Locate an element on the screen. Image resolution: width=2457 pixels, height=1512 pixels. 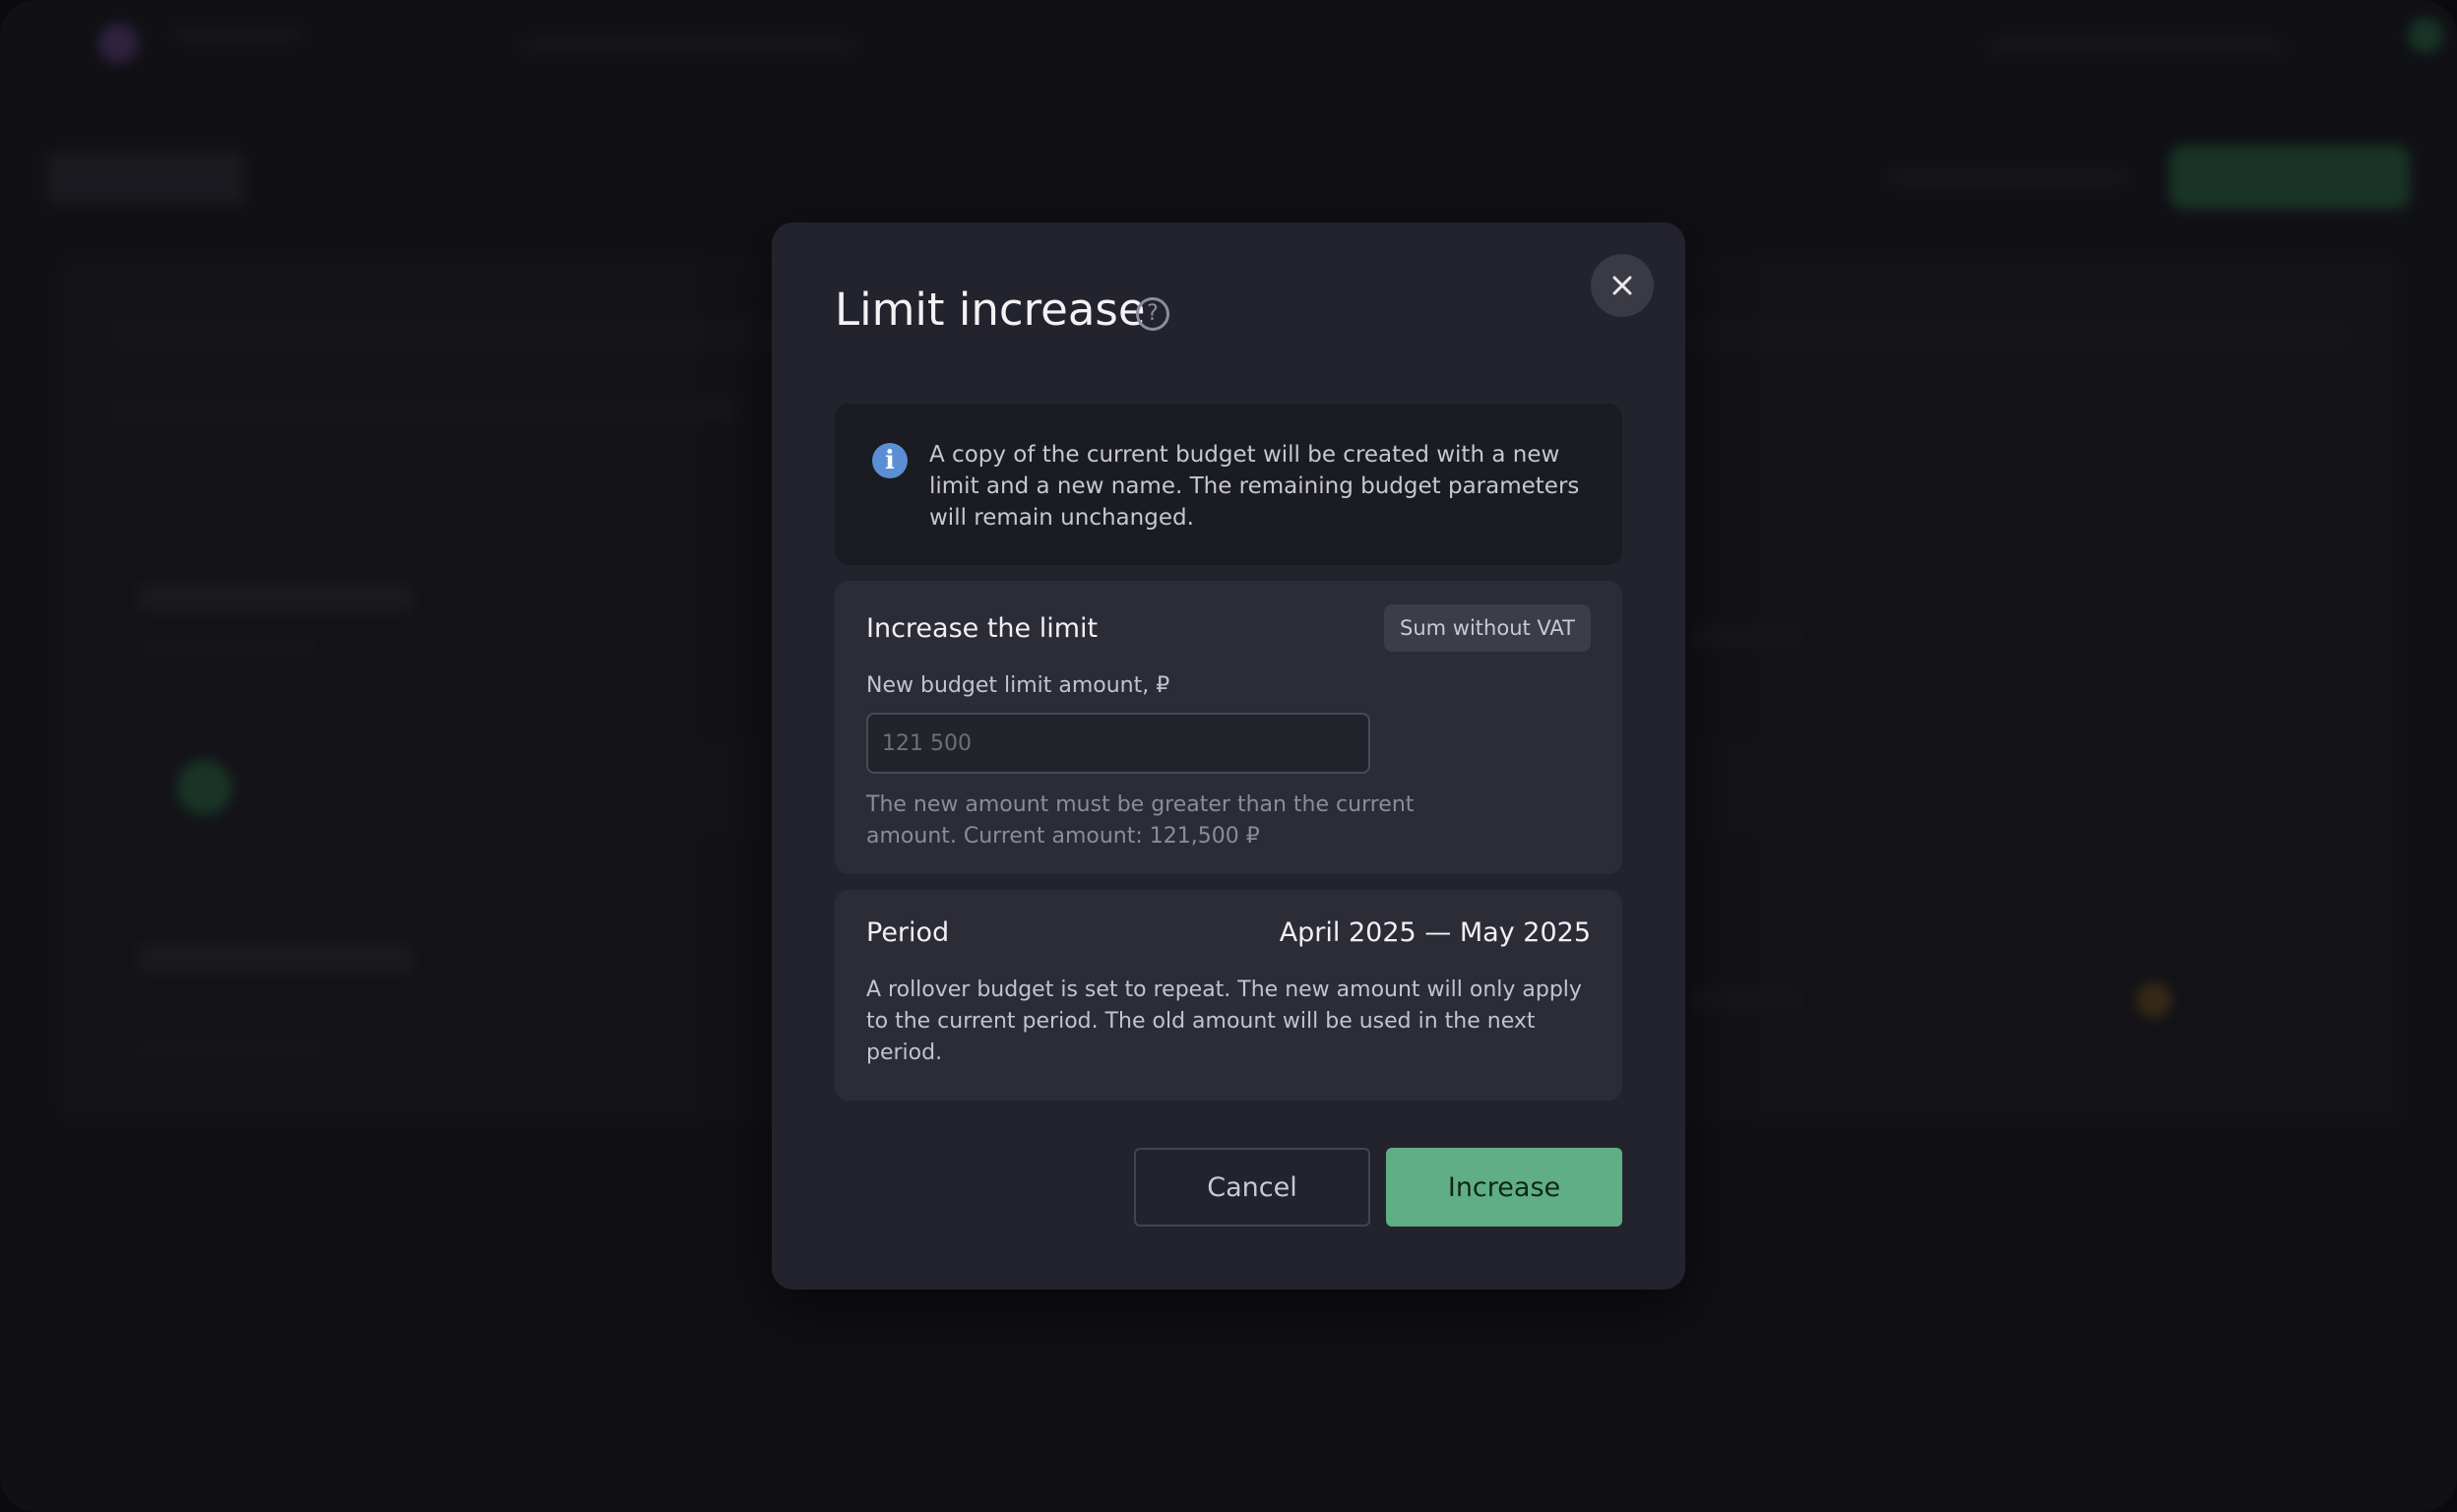
period-heading: Period is located at coordinates (908, 932).